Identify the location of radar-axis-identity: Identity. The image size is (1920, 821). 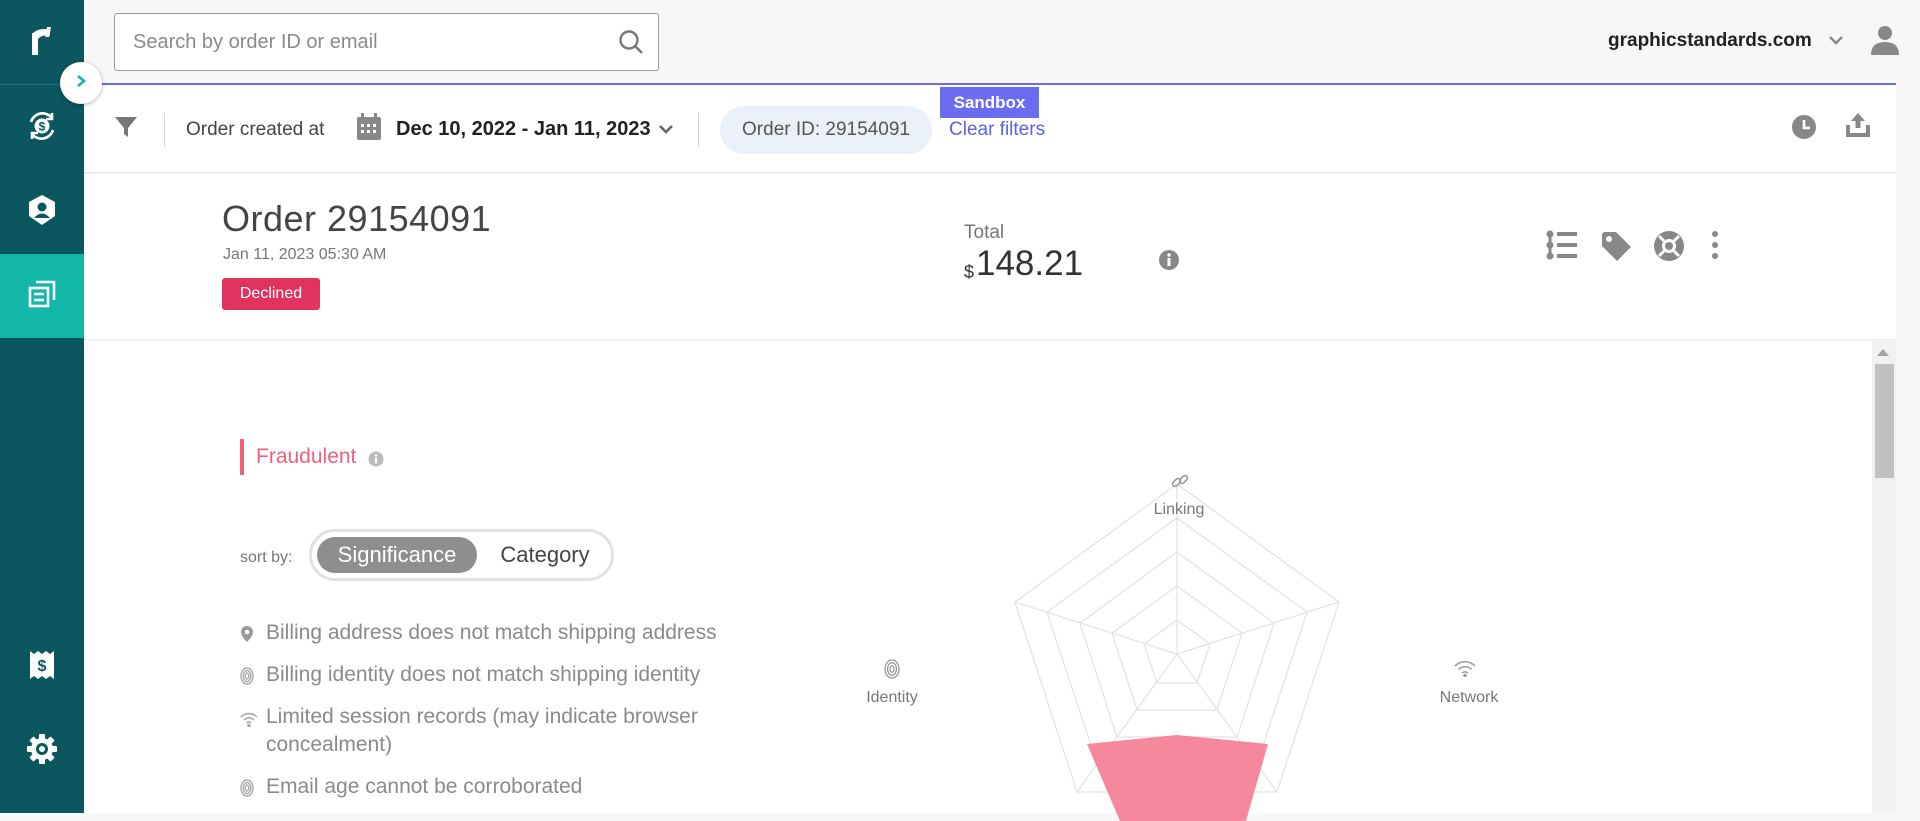
(892, 697).